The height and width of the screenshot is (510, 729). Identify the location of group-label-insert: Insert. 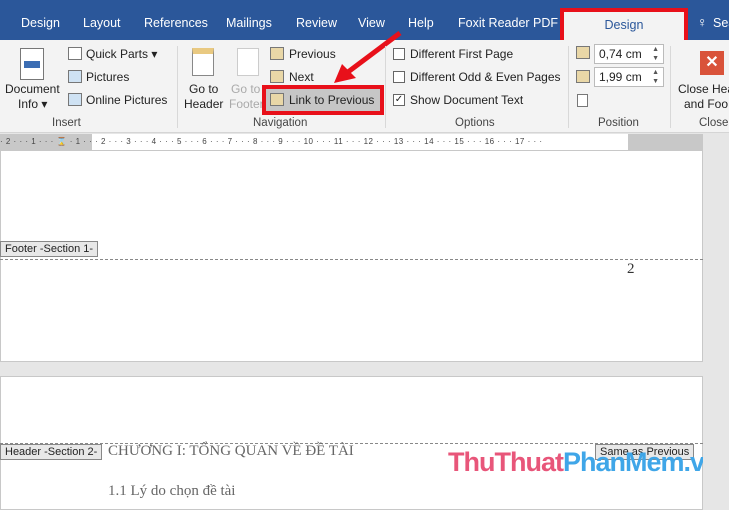
(66, 123).